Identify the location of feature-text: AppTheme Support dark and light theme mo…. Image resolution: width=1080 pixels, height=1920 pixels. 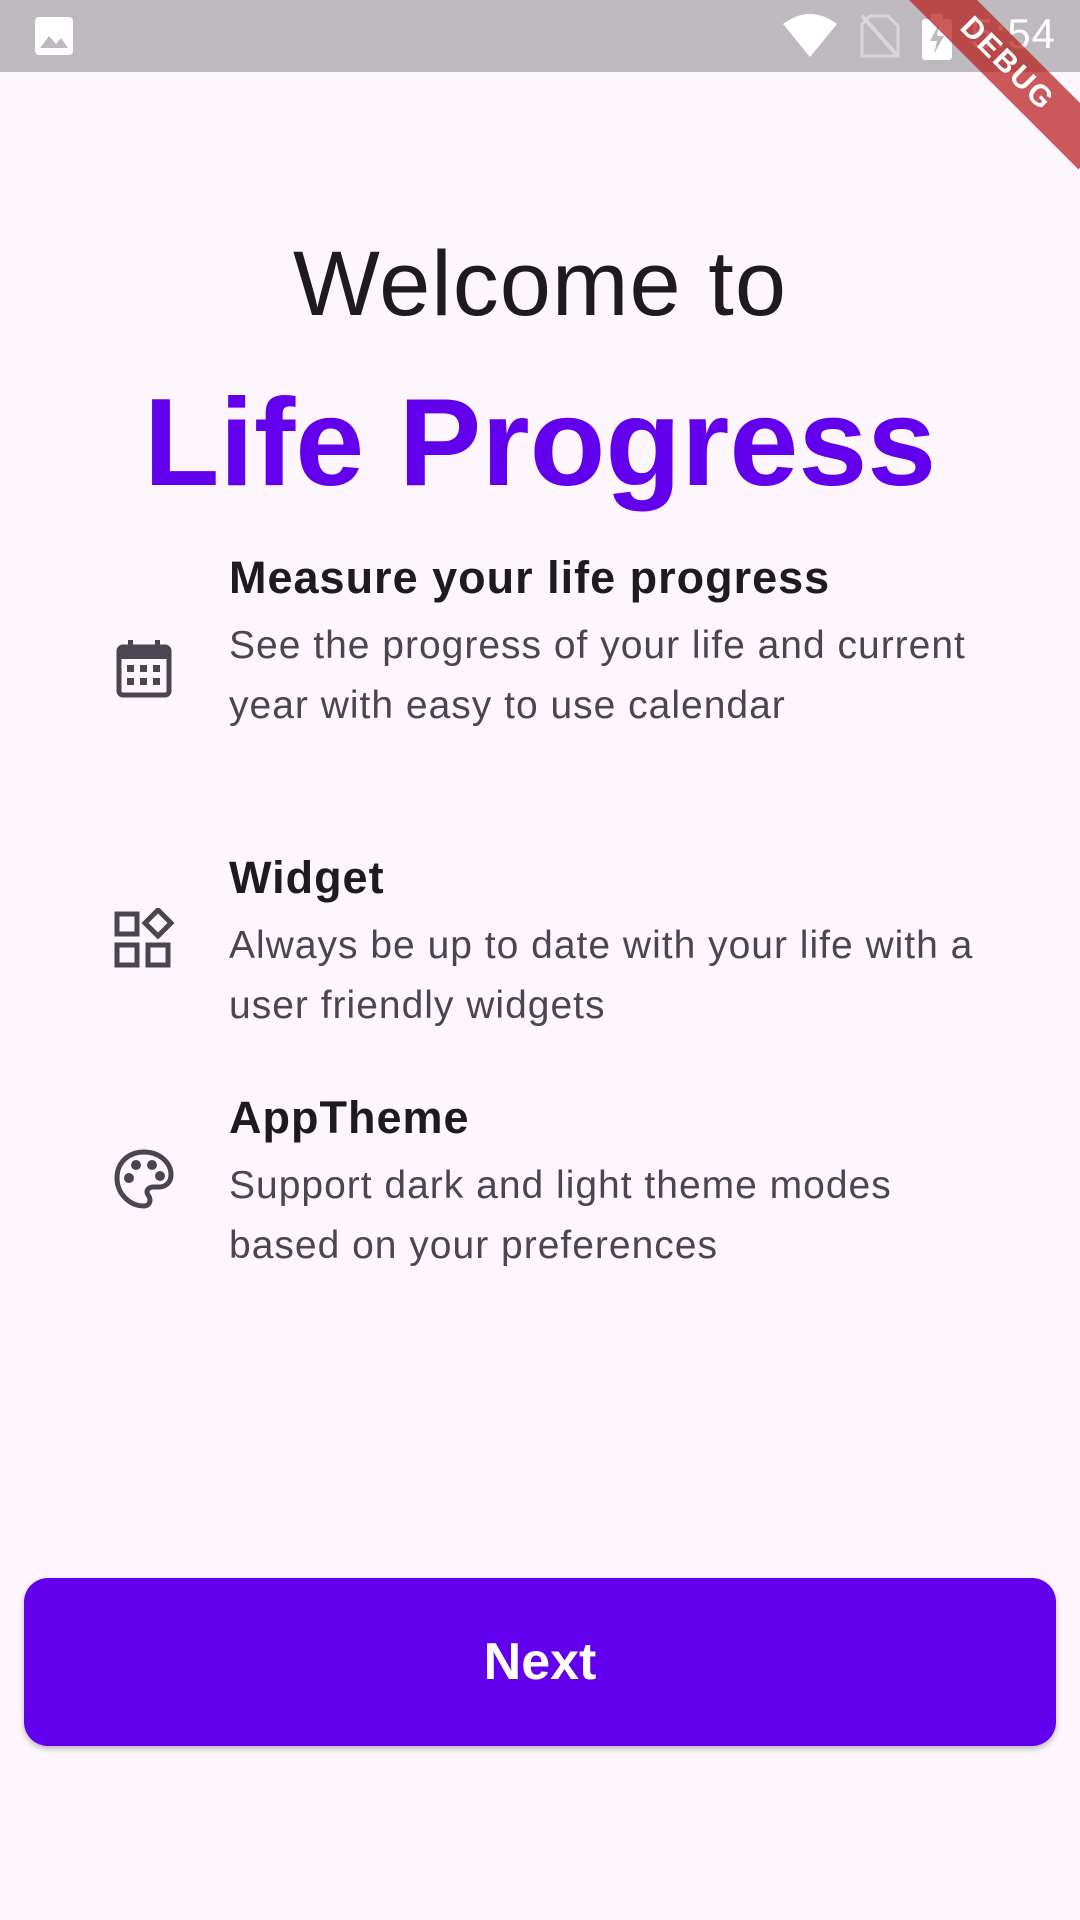
(609, 1182).